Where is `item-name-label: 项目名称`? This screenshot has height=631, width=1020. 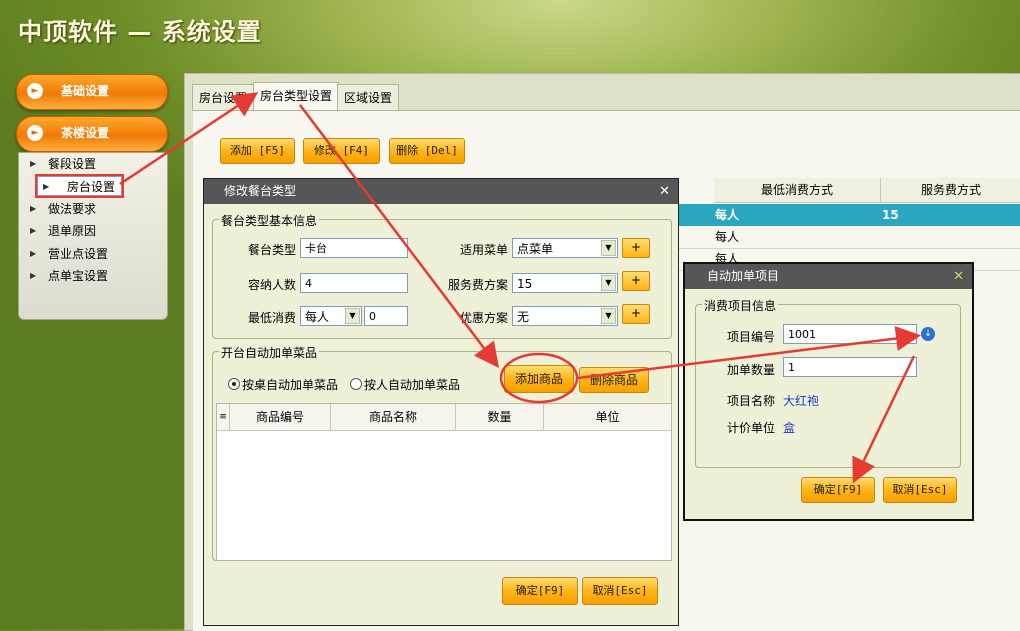
item-name-label: 项目名称 is located at coordinates (751, 401).